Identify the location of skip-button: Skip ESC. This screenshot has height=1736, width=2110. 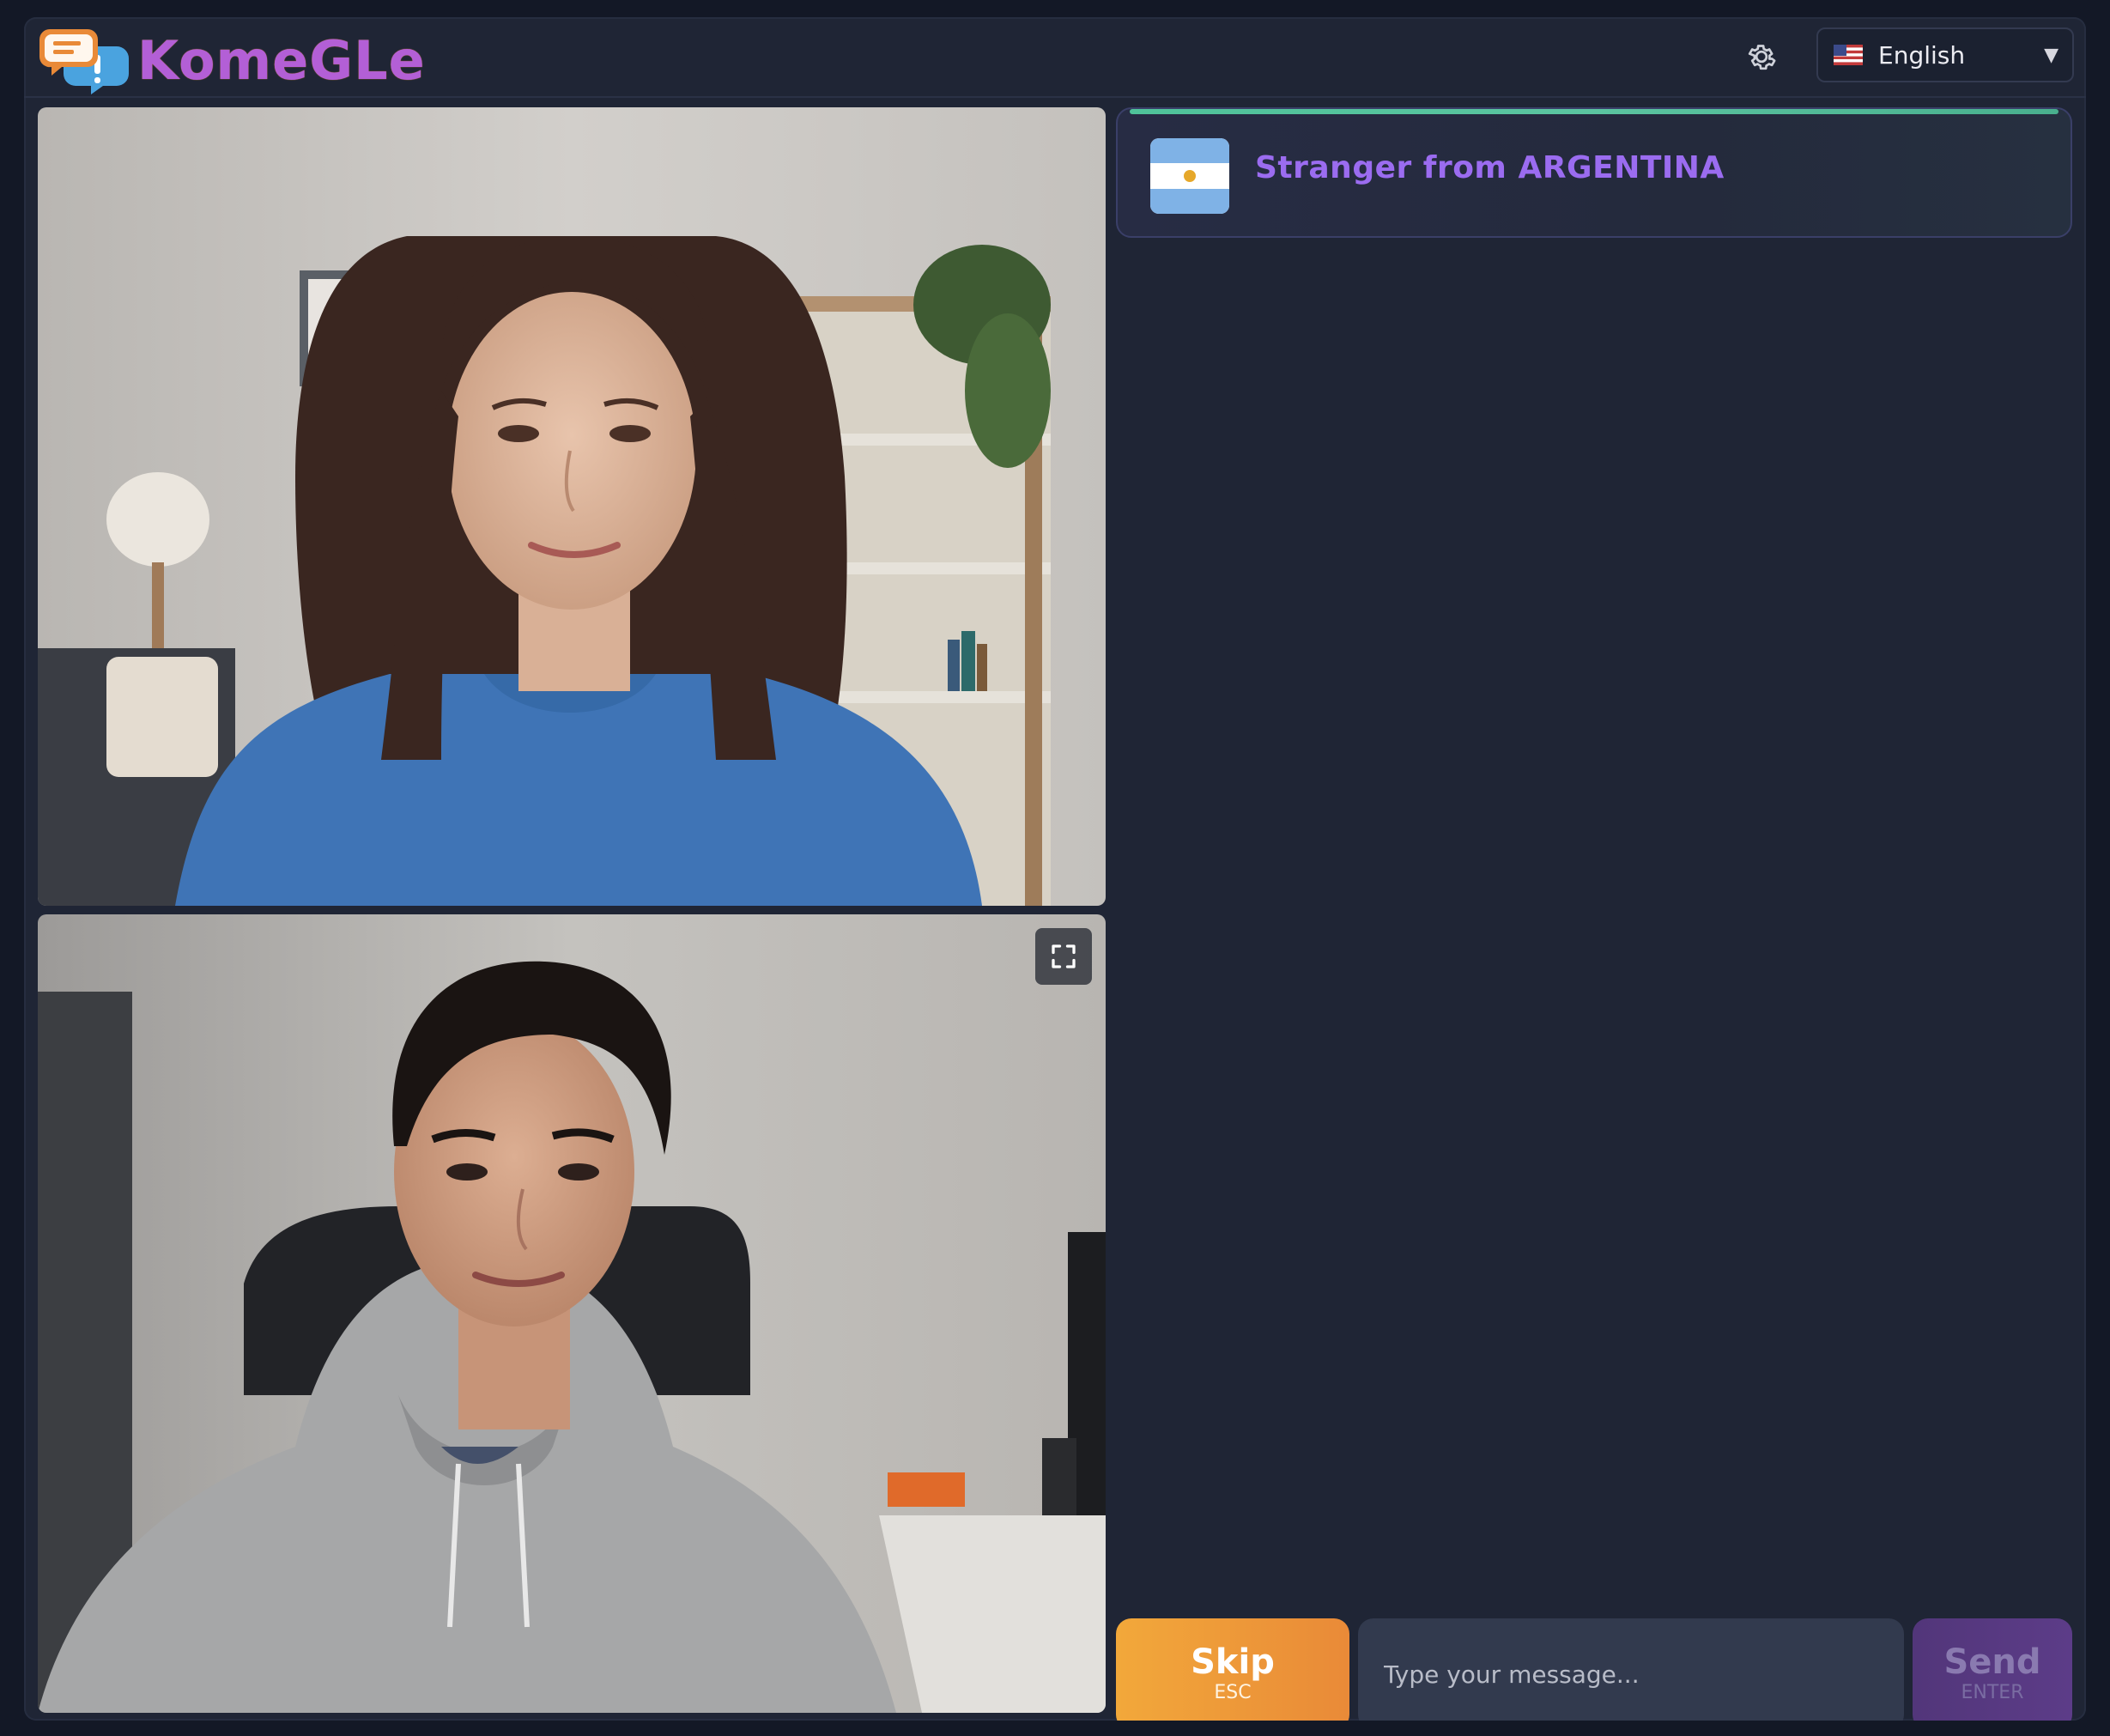
(1232, 1669).